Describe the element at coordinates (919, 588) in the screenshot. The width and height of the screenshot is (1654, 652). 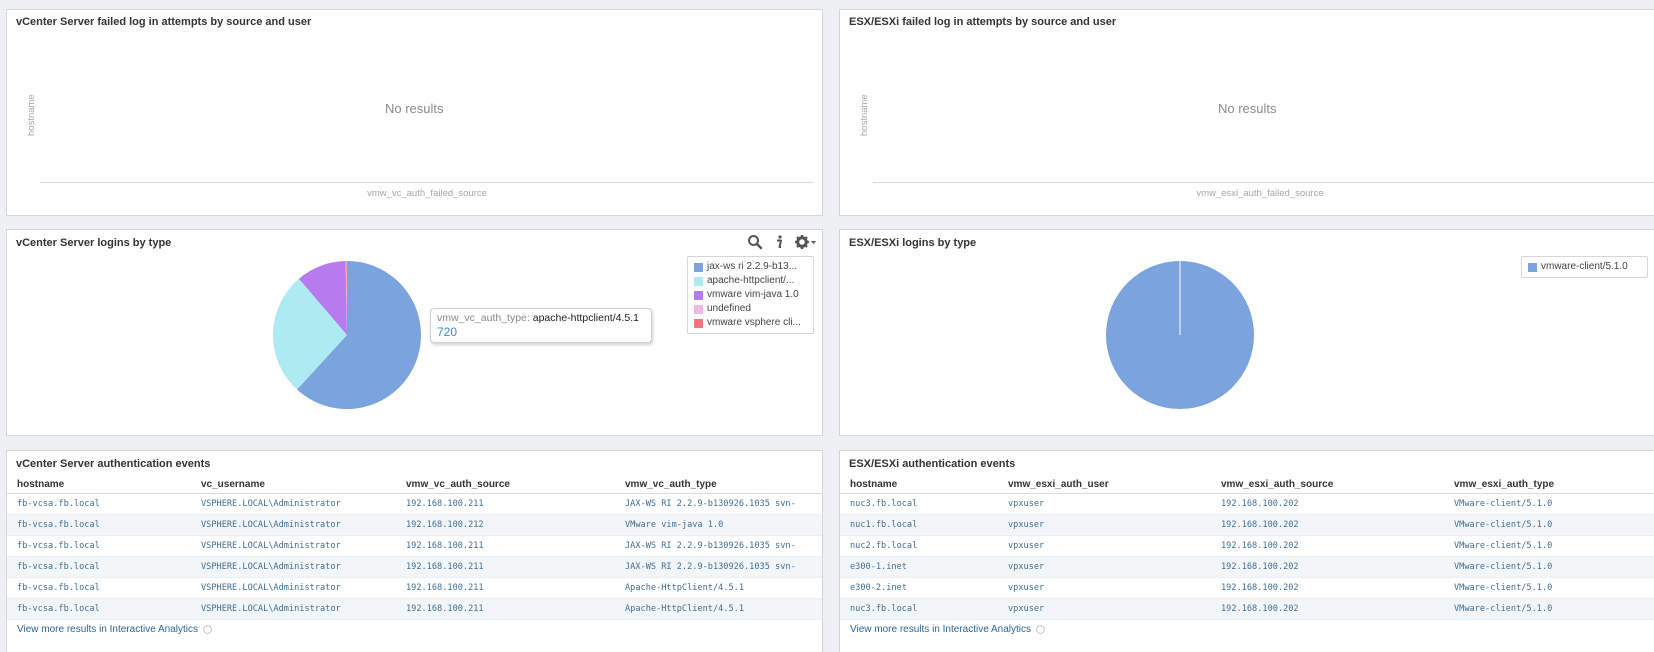
I see `table-cell: e300-2.inet` at that location.